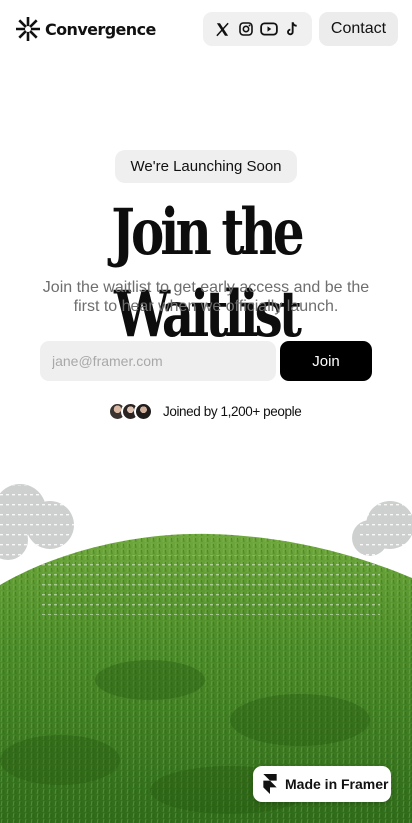 This screenshot has width=412, height=823. Describe the element at coordinates (246, 29) in the screenshot. I see `instagram-icon` at that location.